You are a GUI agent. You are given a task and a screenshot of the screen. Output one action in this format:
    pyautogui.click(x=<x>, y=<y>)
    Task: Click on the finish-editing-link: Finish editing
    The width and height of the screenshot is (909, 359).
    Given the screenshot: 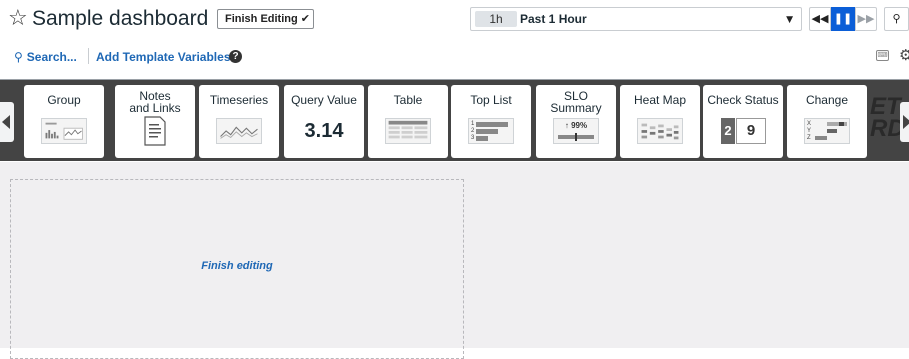 What is the action you would take?
    pyautogui.click(x=237, y=266)
    